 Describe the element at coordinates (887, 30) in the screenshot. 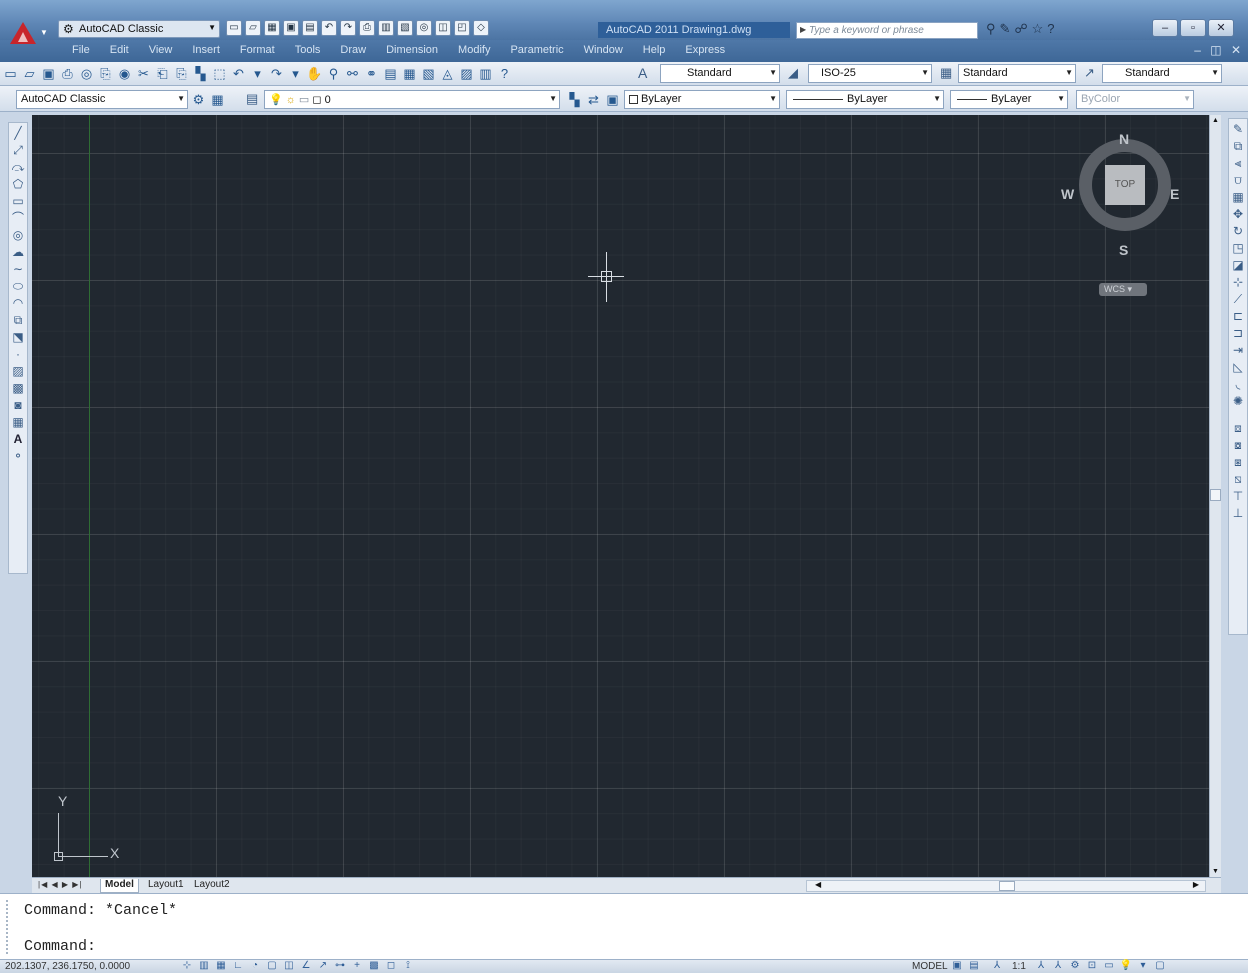

I see `search-input: ▶ Type a keyword or phrase` at that location.